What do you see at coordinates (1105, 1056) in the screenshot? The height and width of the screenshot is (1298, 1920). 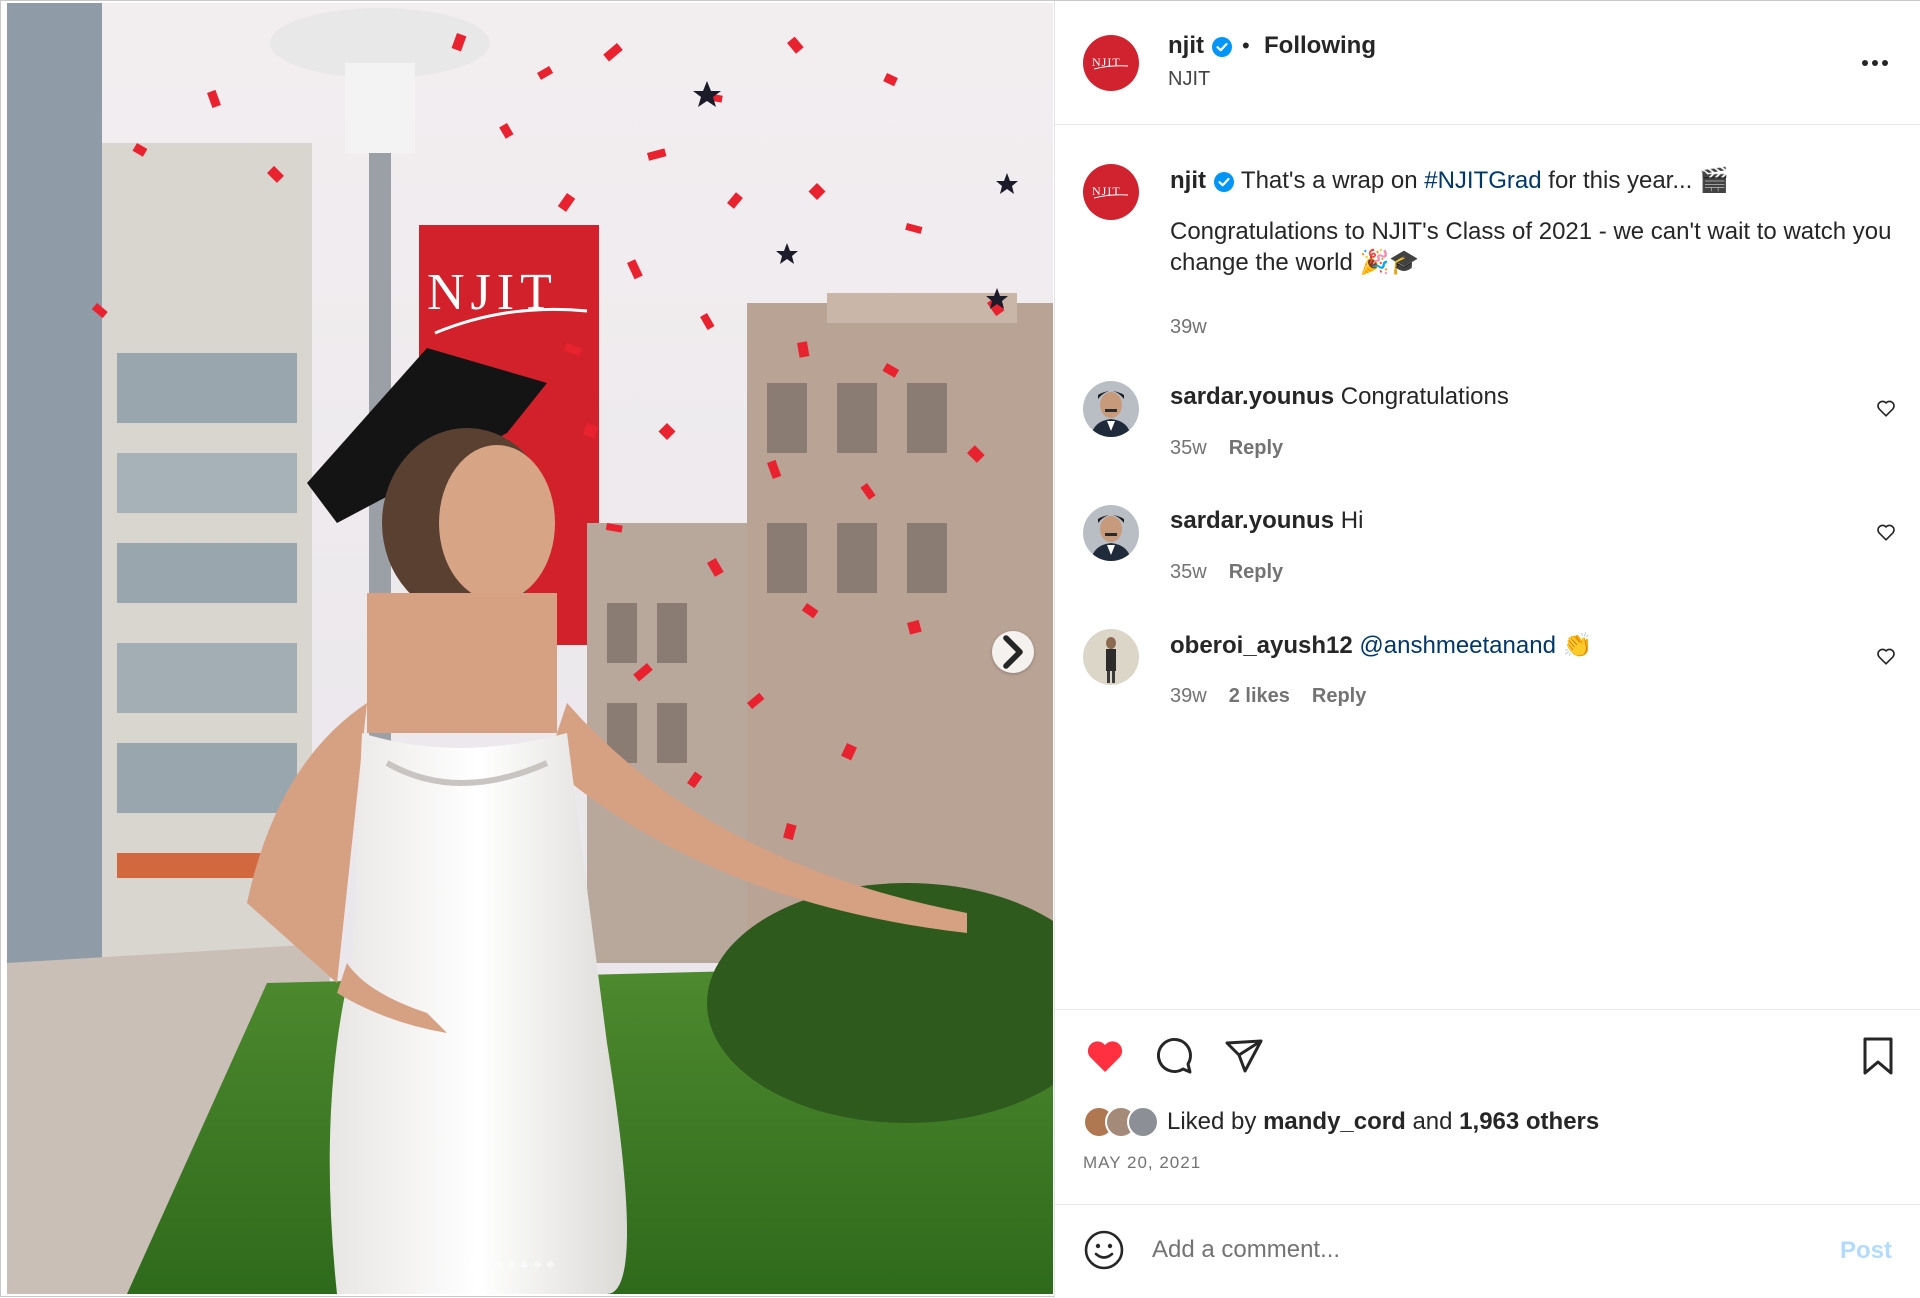 I see `like-filled-icon` at bounding box center [1105, 1056].